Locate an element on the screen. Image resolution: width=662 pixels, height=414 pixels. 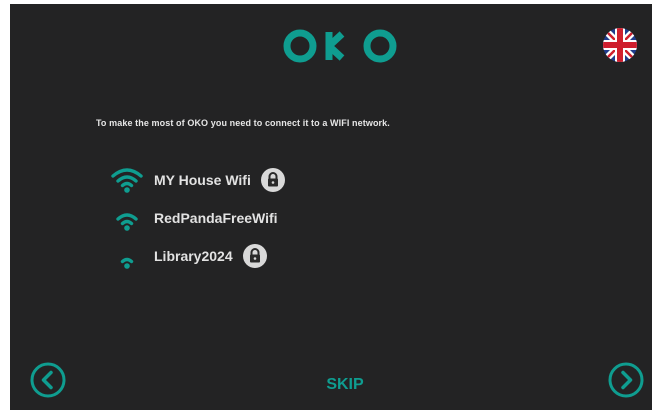
skip-button: SKIP is located at coordinates (345, 385).